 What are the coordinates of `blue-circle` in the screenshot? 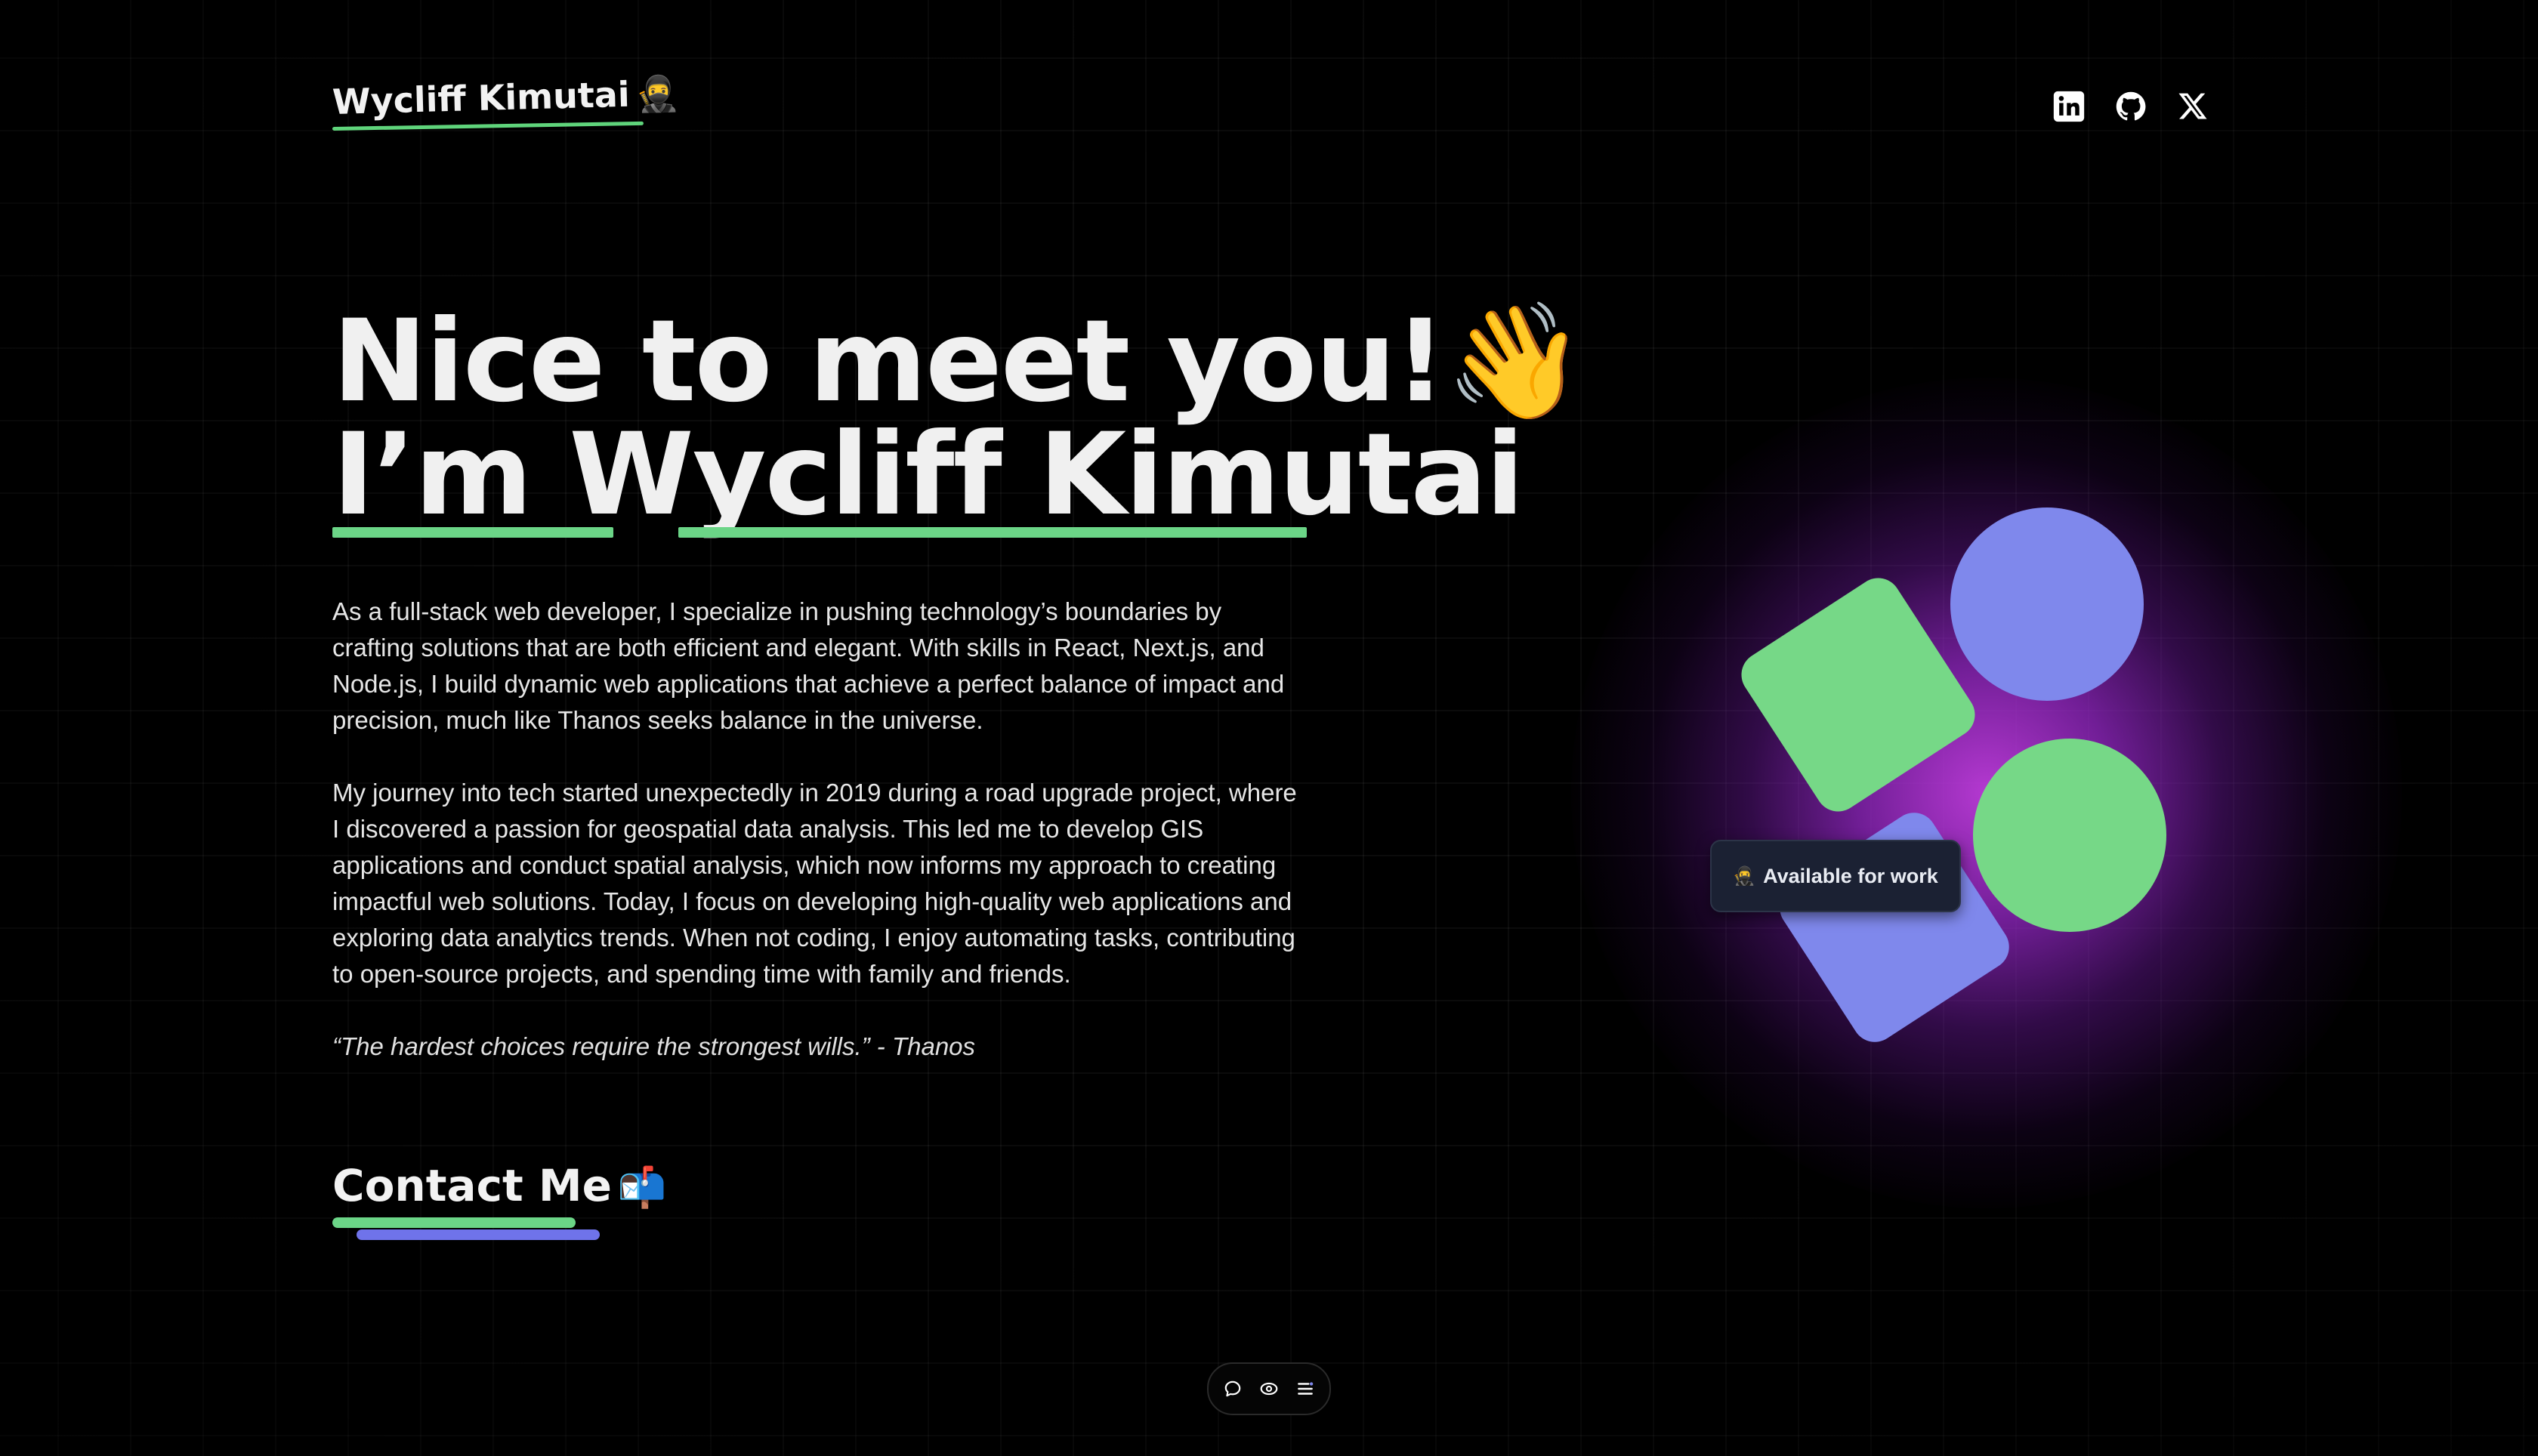 It's located at (2047, 604).